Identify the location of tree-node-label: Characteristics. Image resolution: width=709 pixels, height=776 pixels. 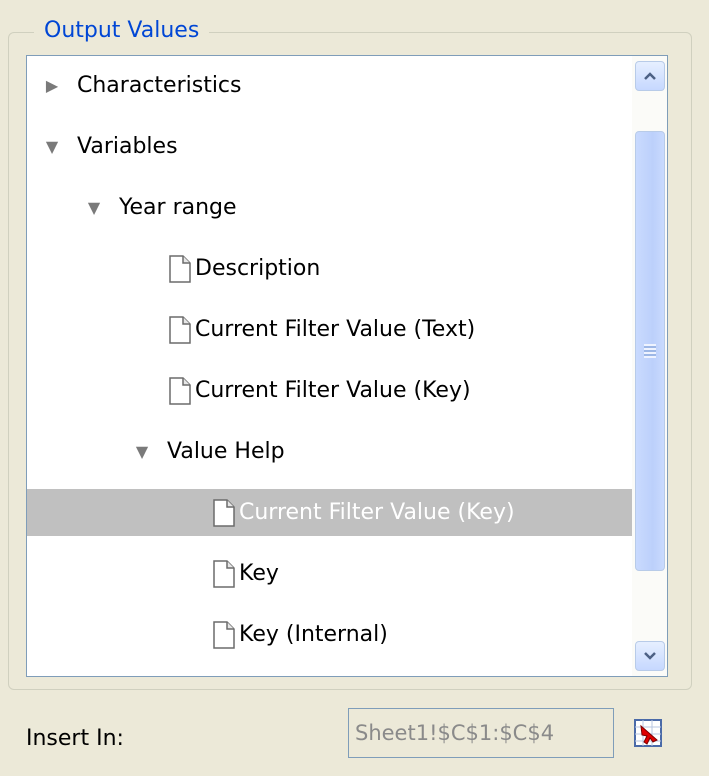
(159, 85).